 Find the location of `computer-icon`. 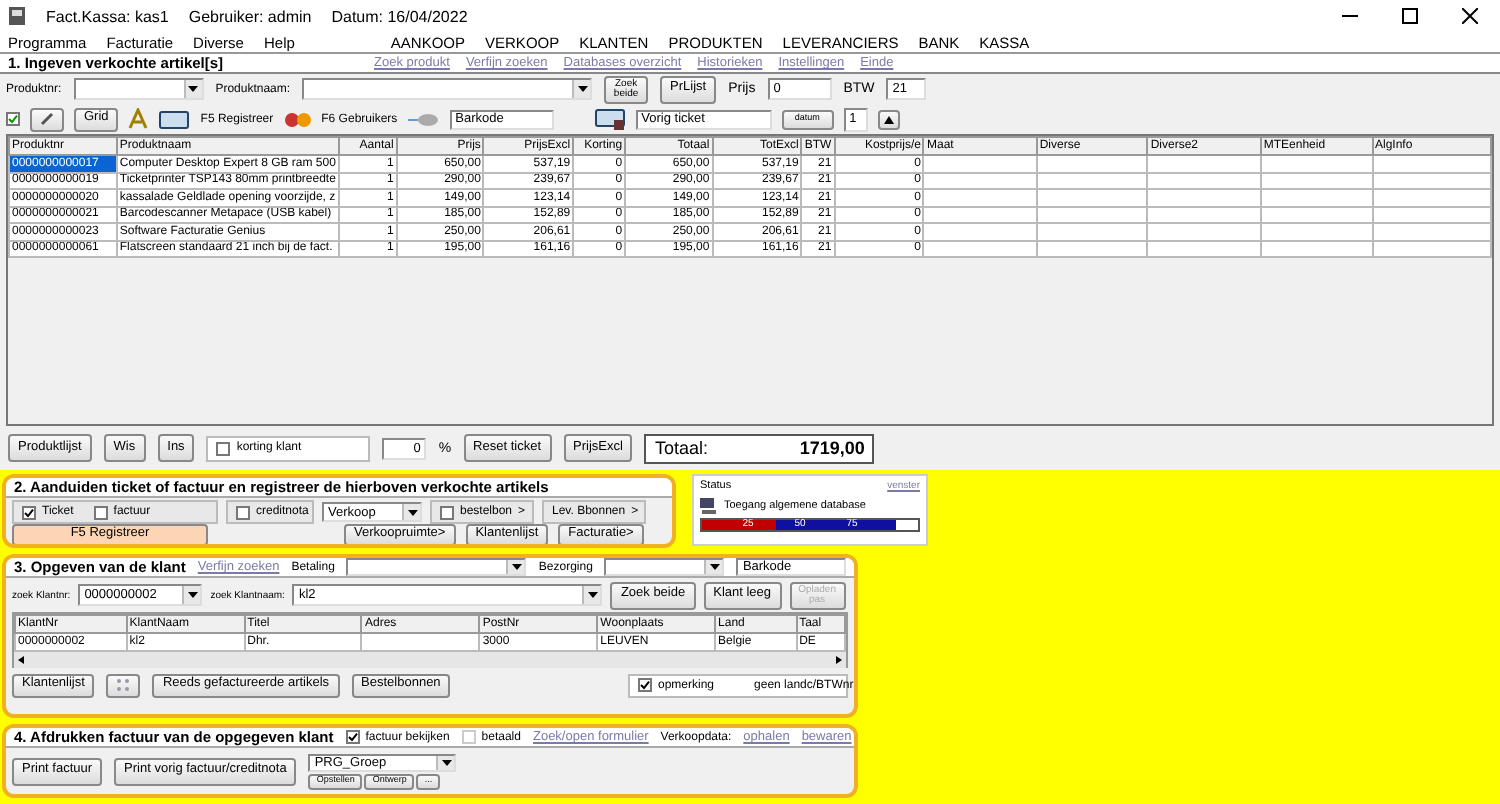

computer-icon is located at coordinates (708, 505).